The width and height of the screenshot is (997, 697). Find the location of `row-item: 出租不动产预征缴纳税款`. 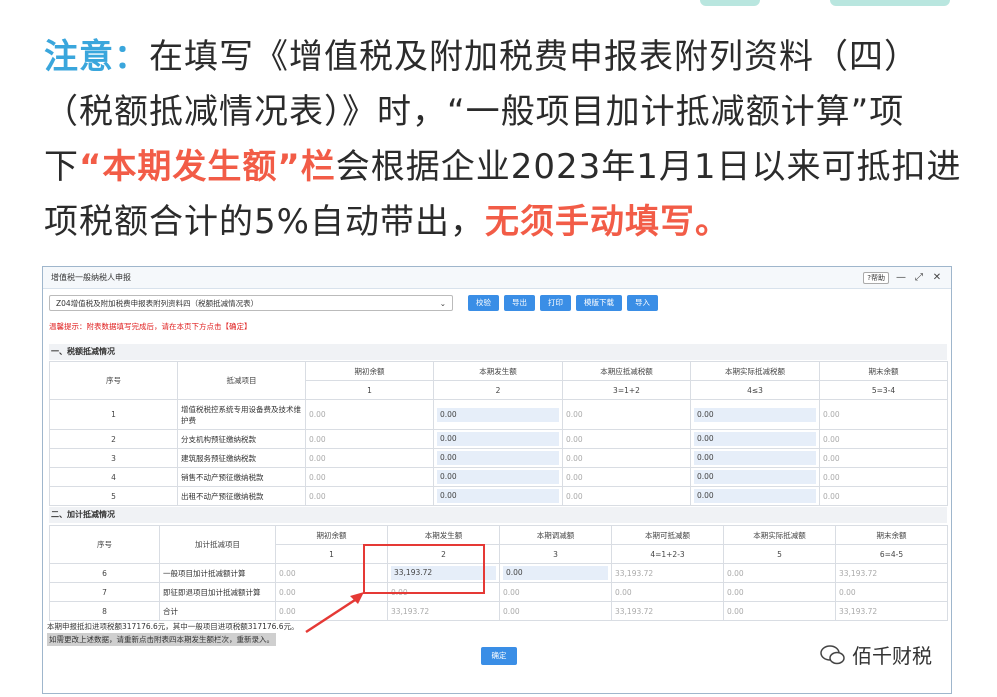

row-item: 出租不动产预征缴纳税款 is located at coordinates (241, 496).